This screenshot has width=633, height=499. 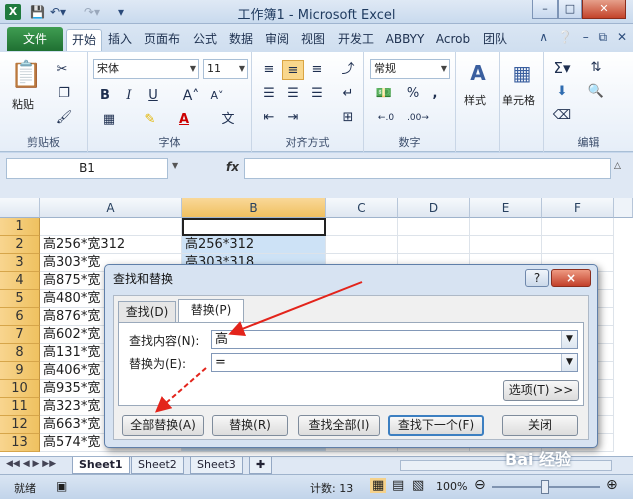 What do you see at coordinates (241, 40) in the screenshot?
I see `tab-data: 数据` at bounding box center [241, 40].